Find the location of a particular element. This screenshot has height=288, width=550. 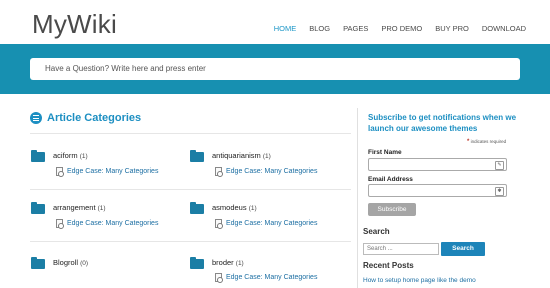

site-logo: MyWiki is located at coordinates (74, 24).